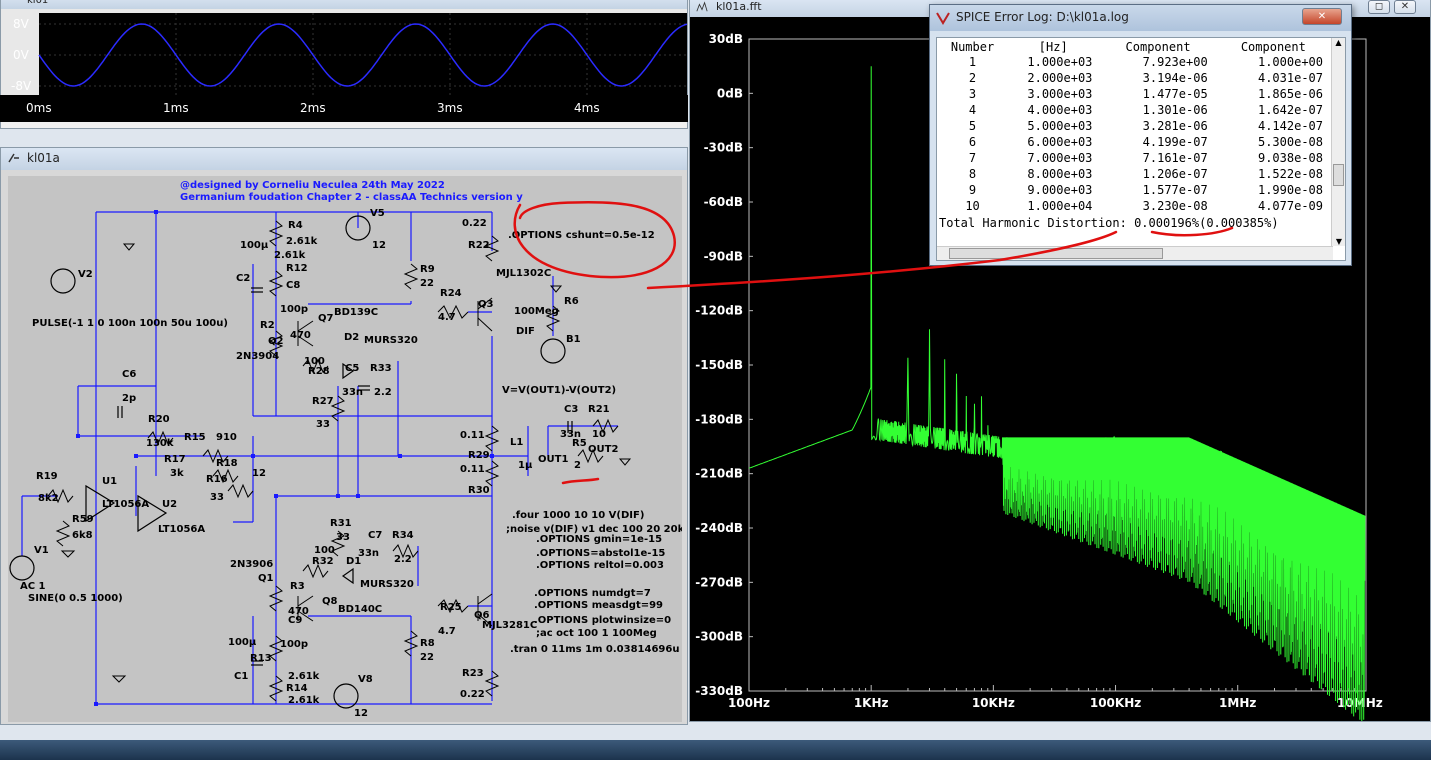 The height and width of the screenshot is (760, 1431). What do you see at coordinates (472, 694) in the screenshot?
I see `lbl-r23v: 0.22` at bounding box center [472, 694].